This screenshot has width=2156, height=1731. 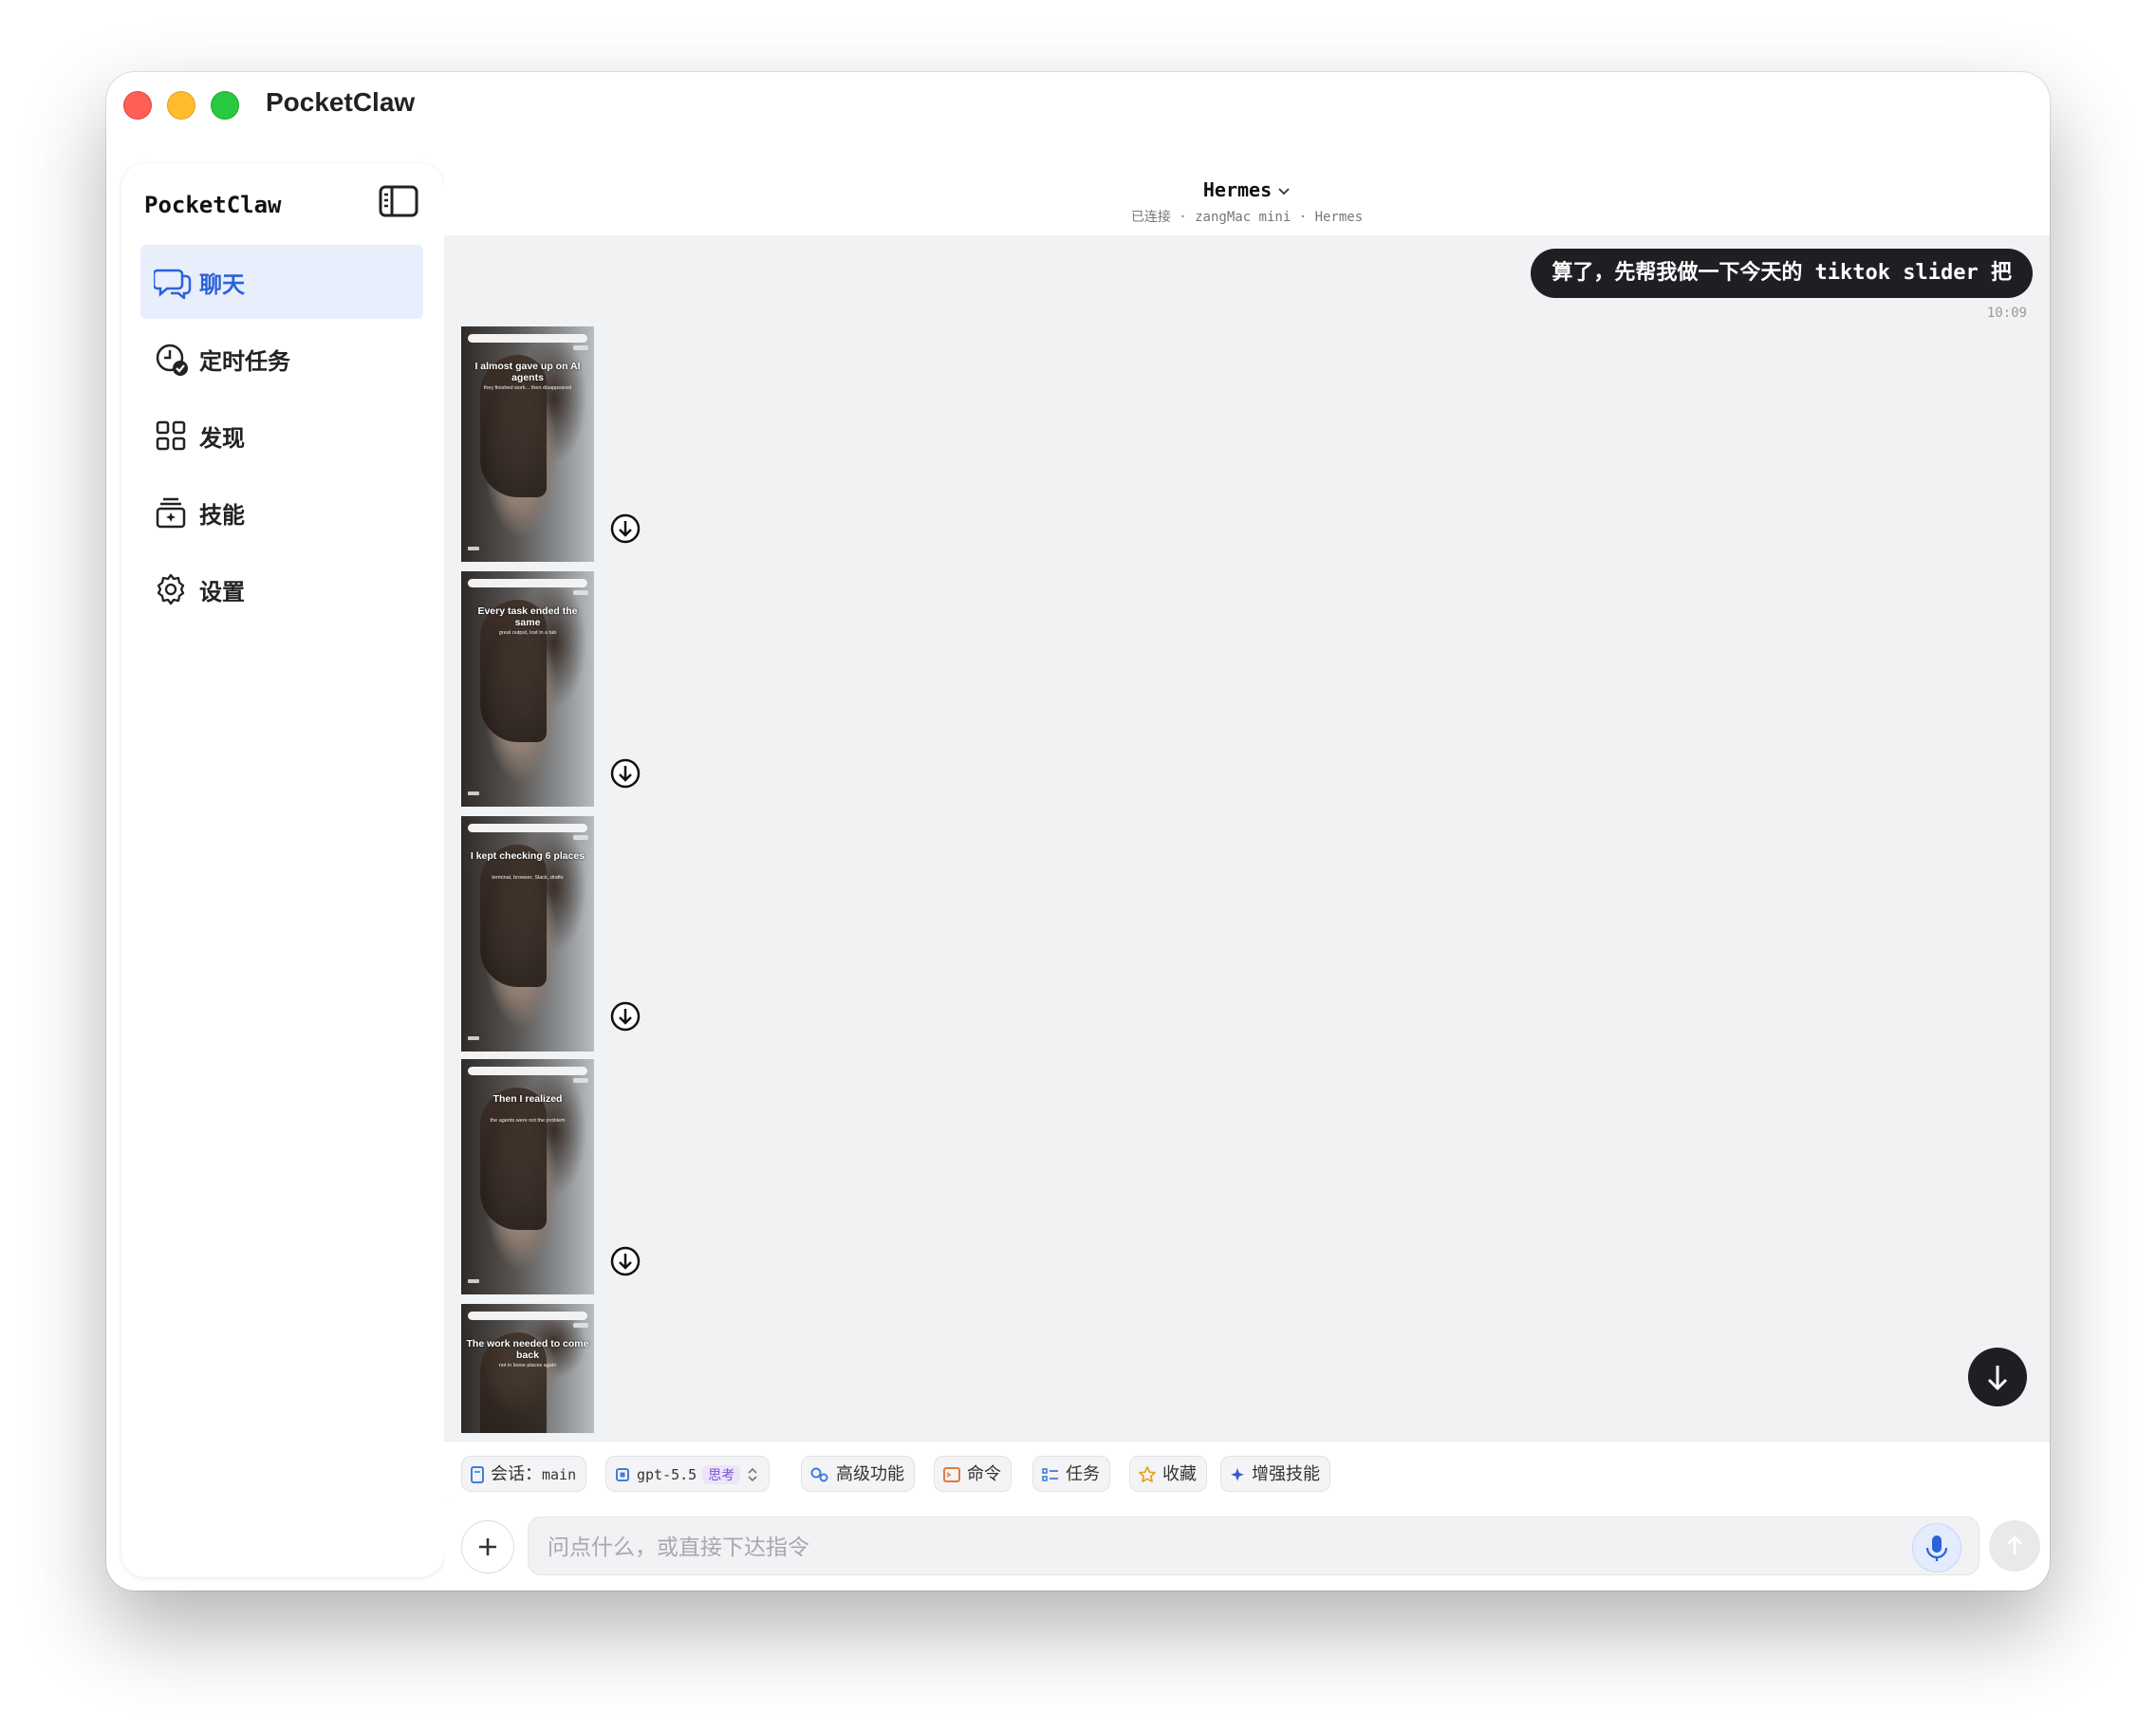 What do you see at coordinates (1237, 1474) in the screenshot?
I see `sparkle-icon` at bounding box center [1237, 1474].